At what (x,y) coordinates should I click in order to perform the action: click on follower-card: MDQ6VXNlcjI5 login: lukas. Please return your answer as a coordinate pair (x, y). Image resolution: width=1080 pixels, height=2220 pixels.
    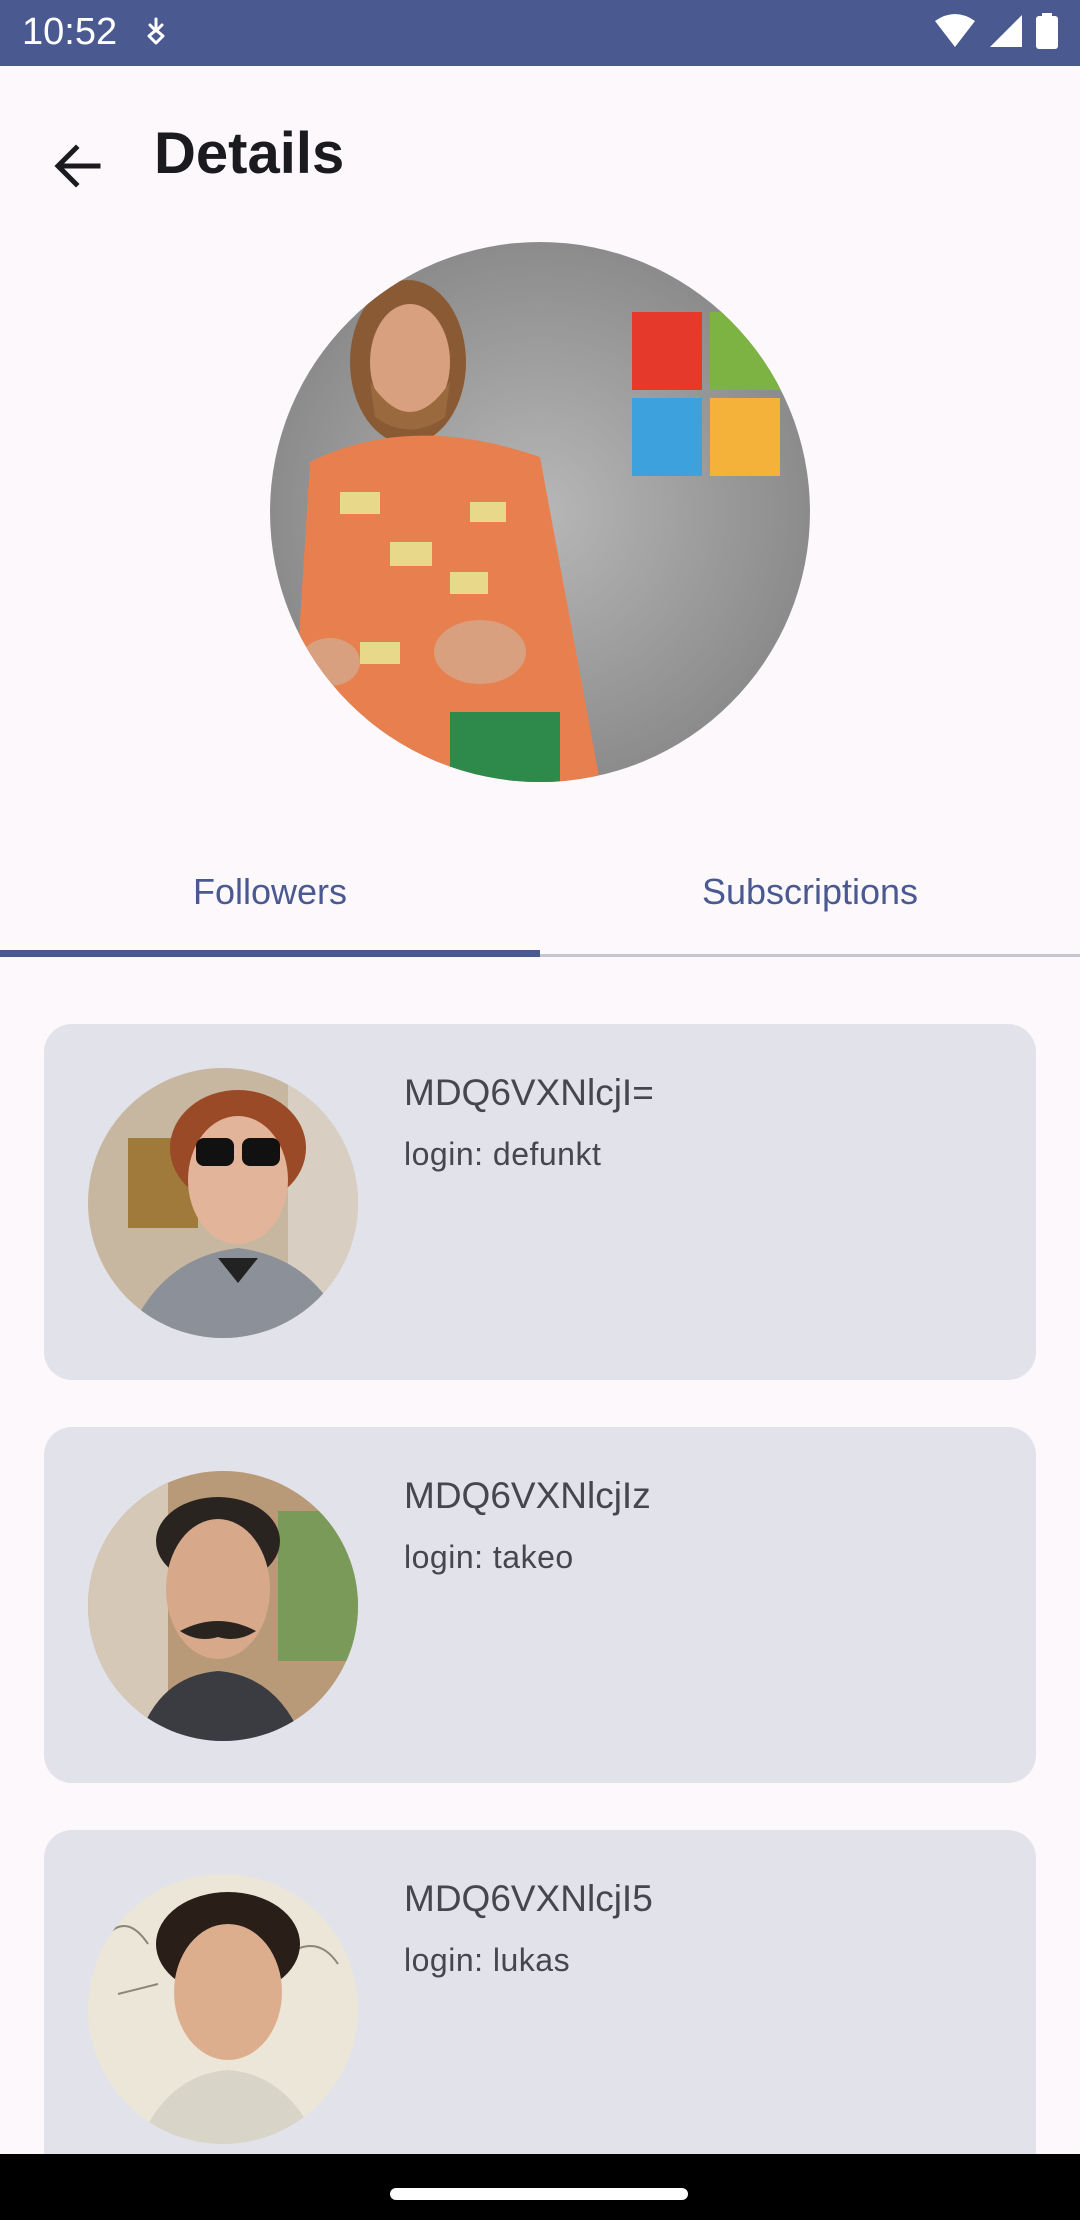
    Looking at the image, I should click on (540, 2008).